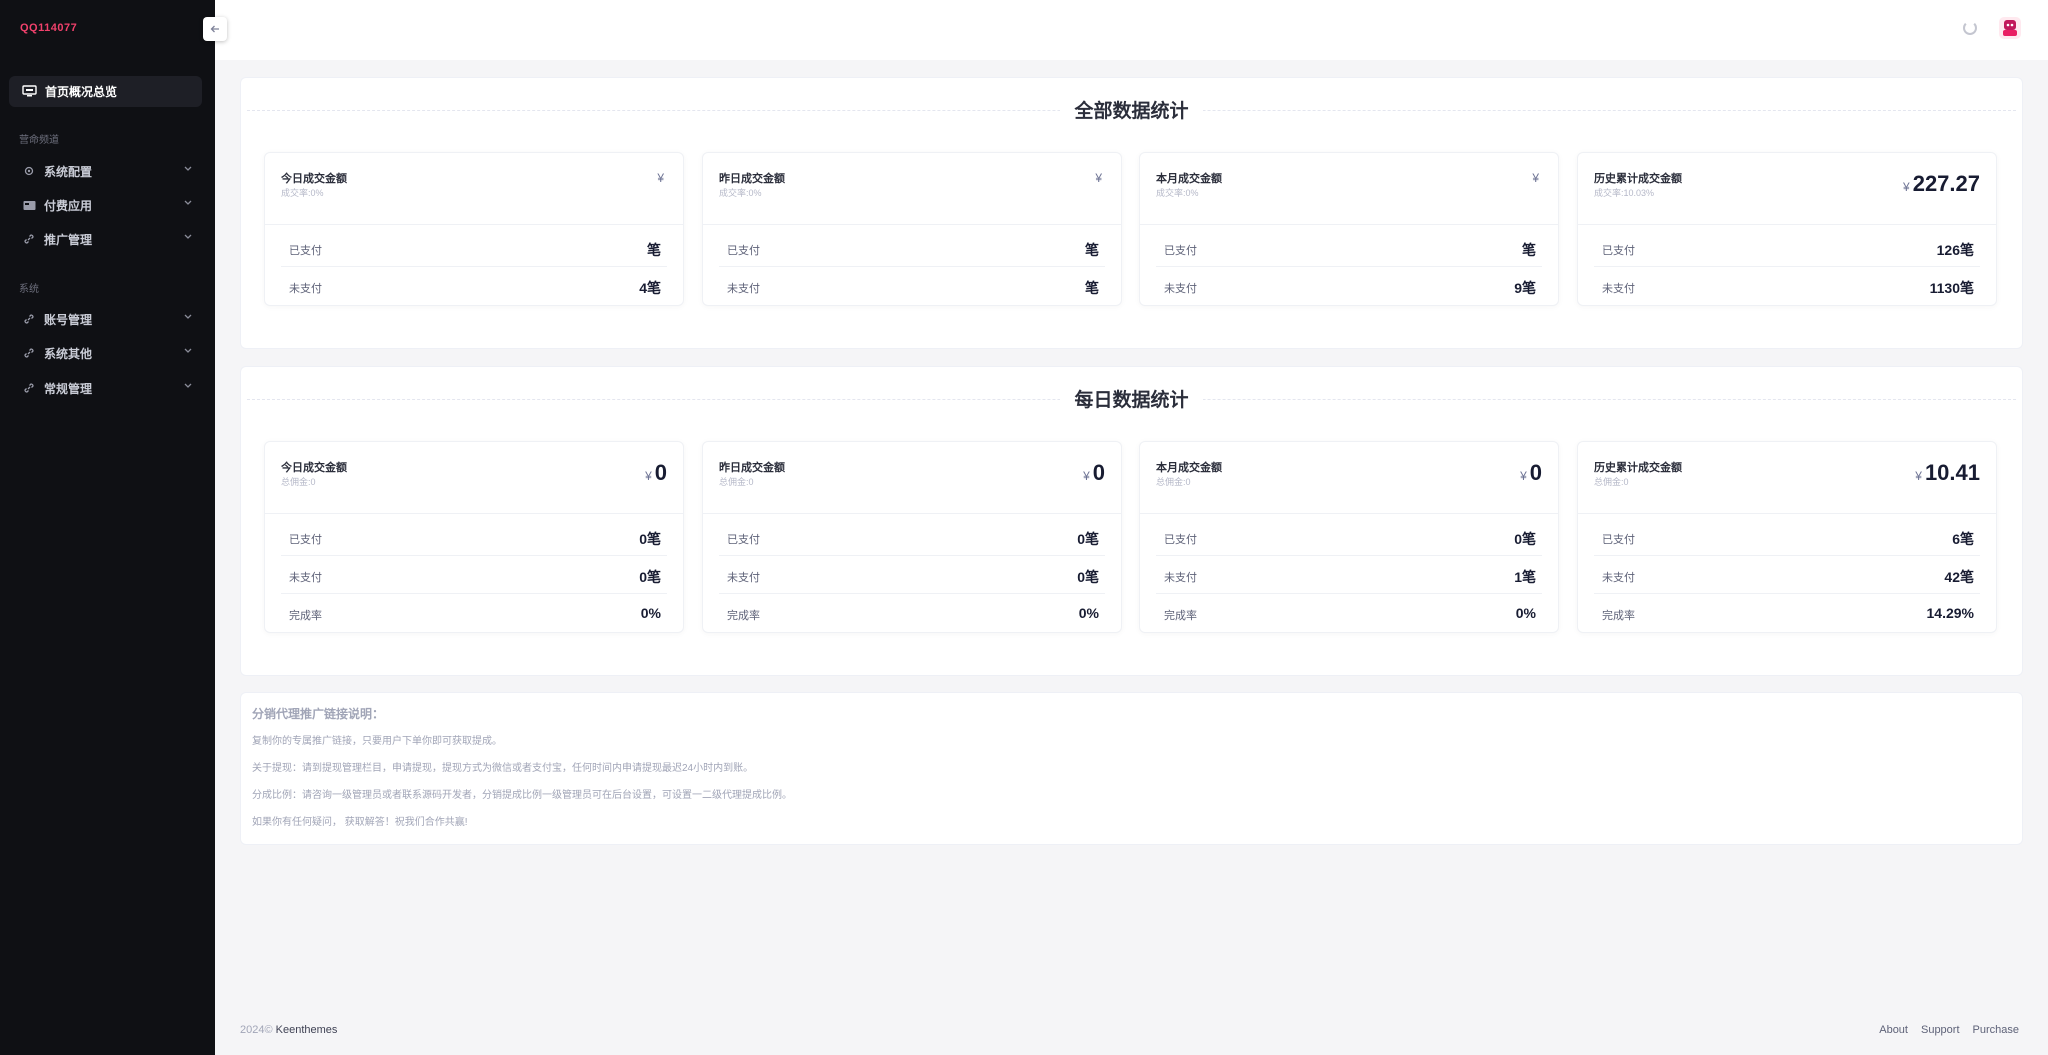 The width and height of the screenshot is (2048, 1055). What do you see at coordinates (215, 29) in the screenshot?
I see `sidebar-collapse-button` at bounding box center [215, 29].